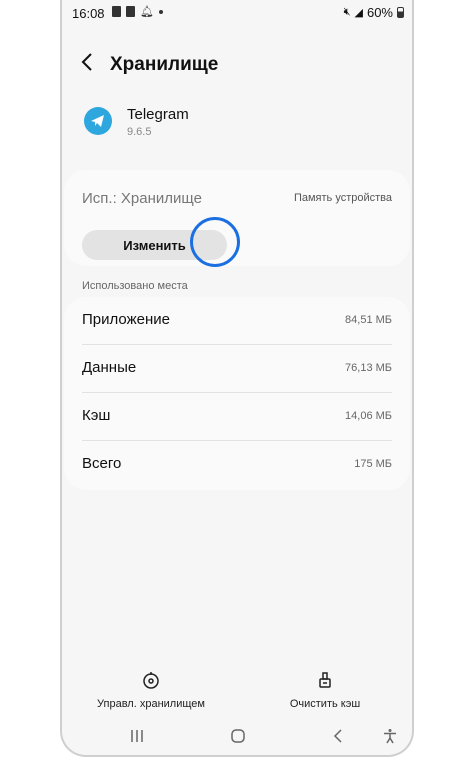 This screenshot has height=759, width=474. What do you see at coordinates (142, 198) in the screenshot?
I see `used-storage-label: Исп.: Хранилище` at bounding box center [142, 198].